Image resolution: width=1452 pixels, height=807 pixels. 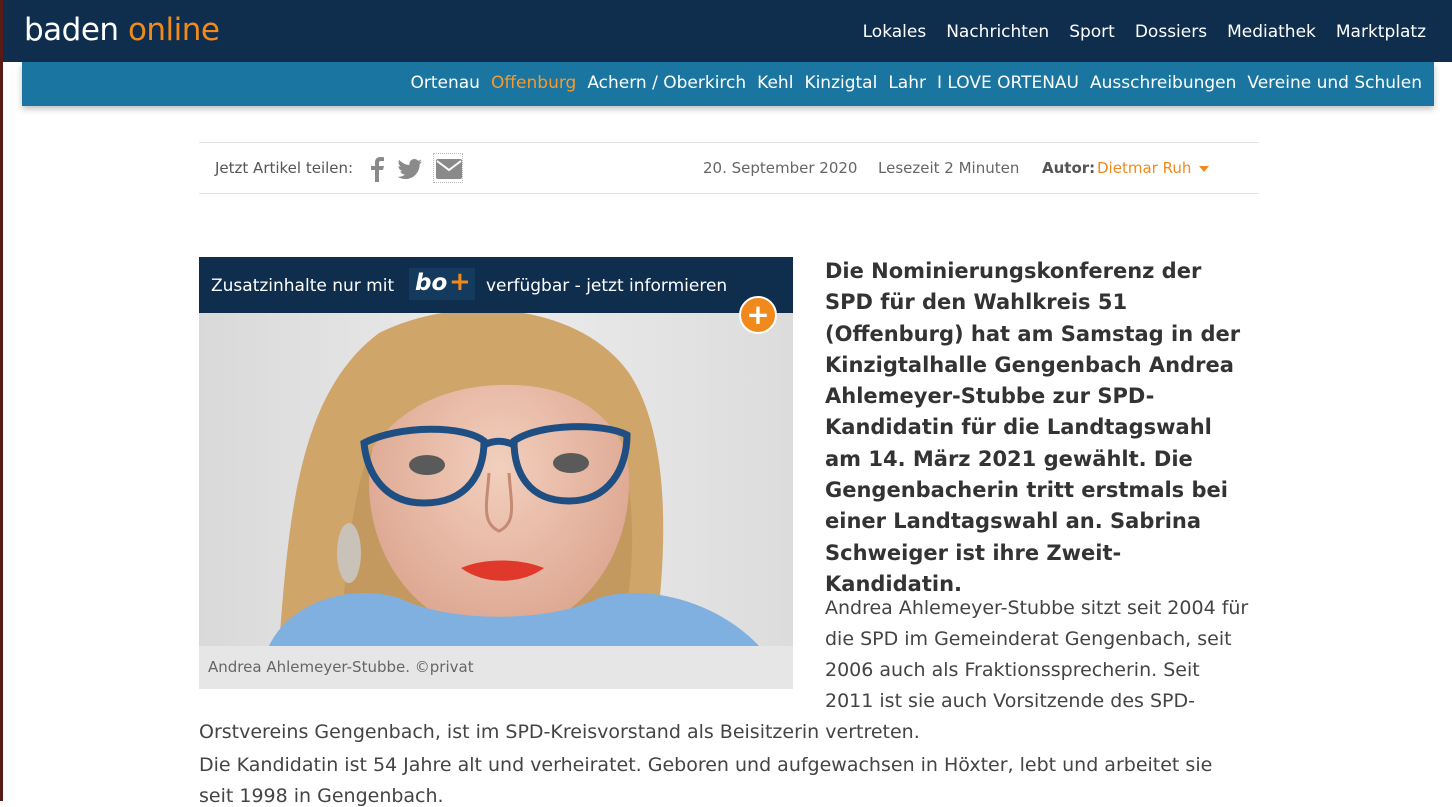 I want to click on author-name: Dietmar Ruh, so click(x=1144, y=168).